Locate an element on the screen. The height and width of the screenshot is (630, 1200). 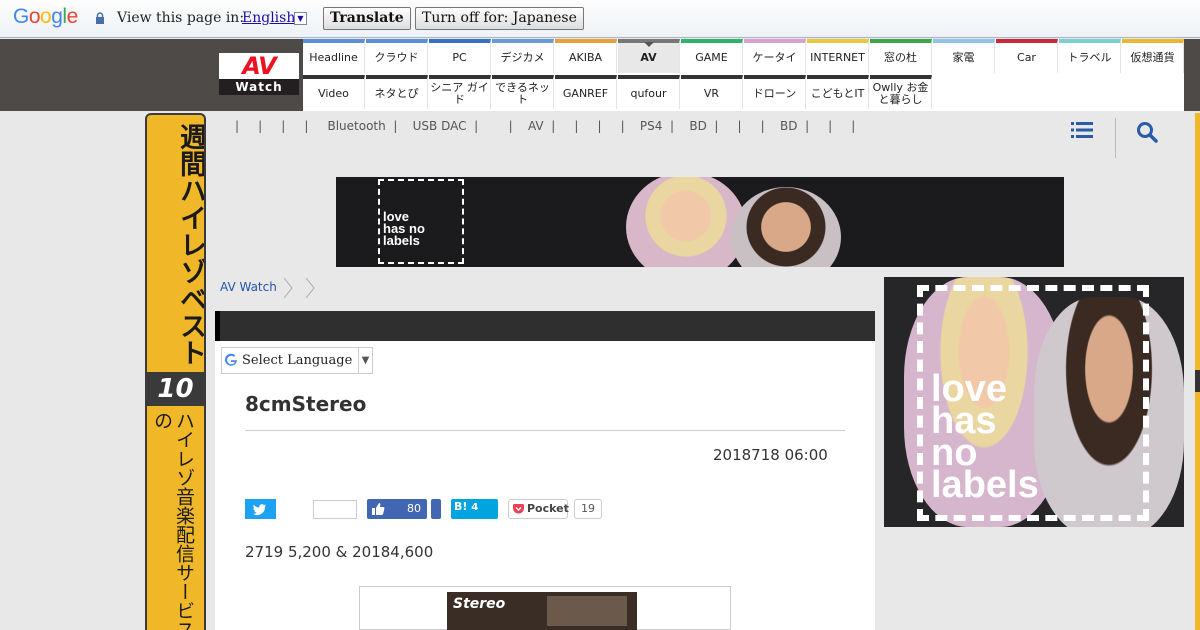
top-ad-banner: love has no labels is located at coordinates (700, 222).